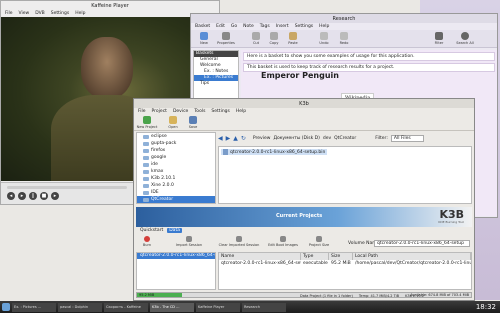 This screenshot has width=500, height=313. What do you see at coordinates (44, 196) in the screenshot?
I see `stop-icon: ■` at bounding box center [44, 196].